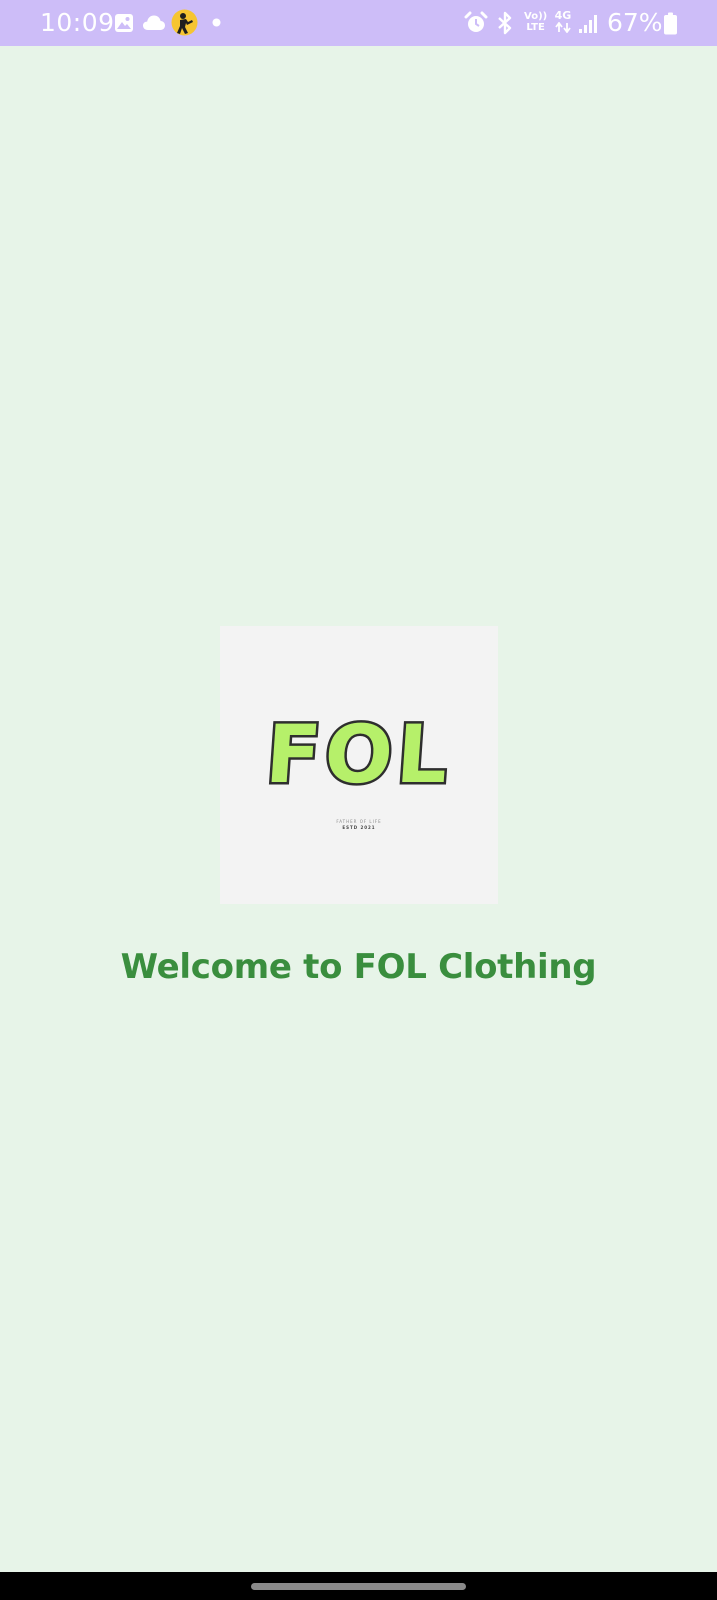  I want to click on navigation-bar, so click(358, 1586).